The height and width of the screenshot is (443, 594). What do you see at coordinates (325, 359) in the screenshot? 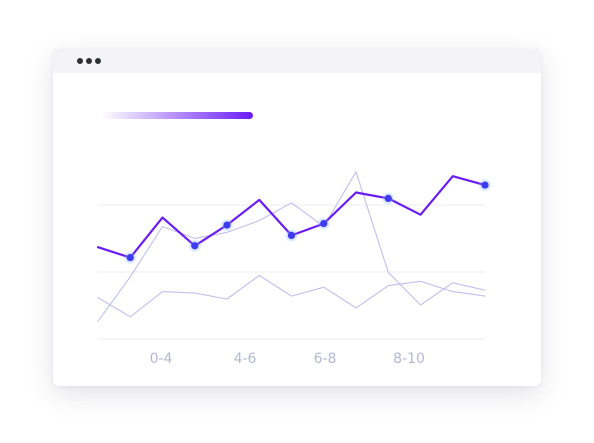
I see `x-tick-label: 6-8` at bounding box center [325, 359].